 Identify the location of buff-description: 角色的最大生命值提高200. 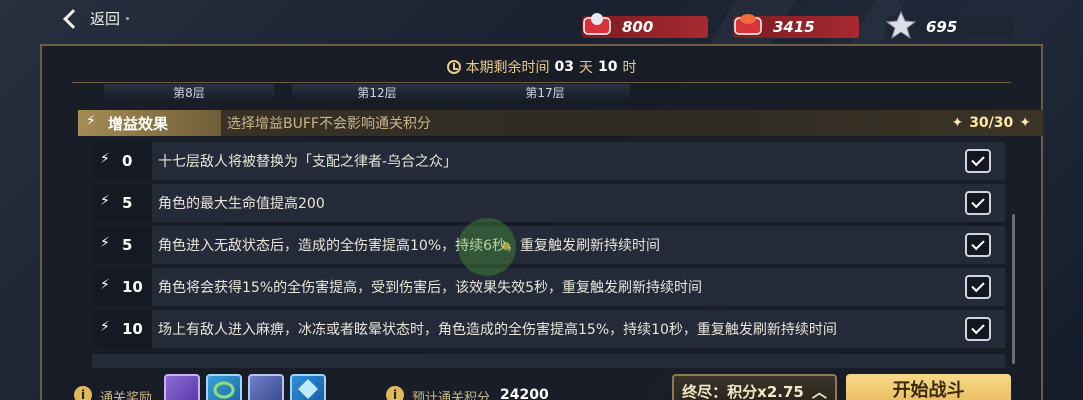
(241, 204).